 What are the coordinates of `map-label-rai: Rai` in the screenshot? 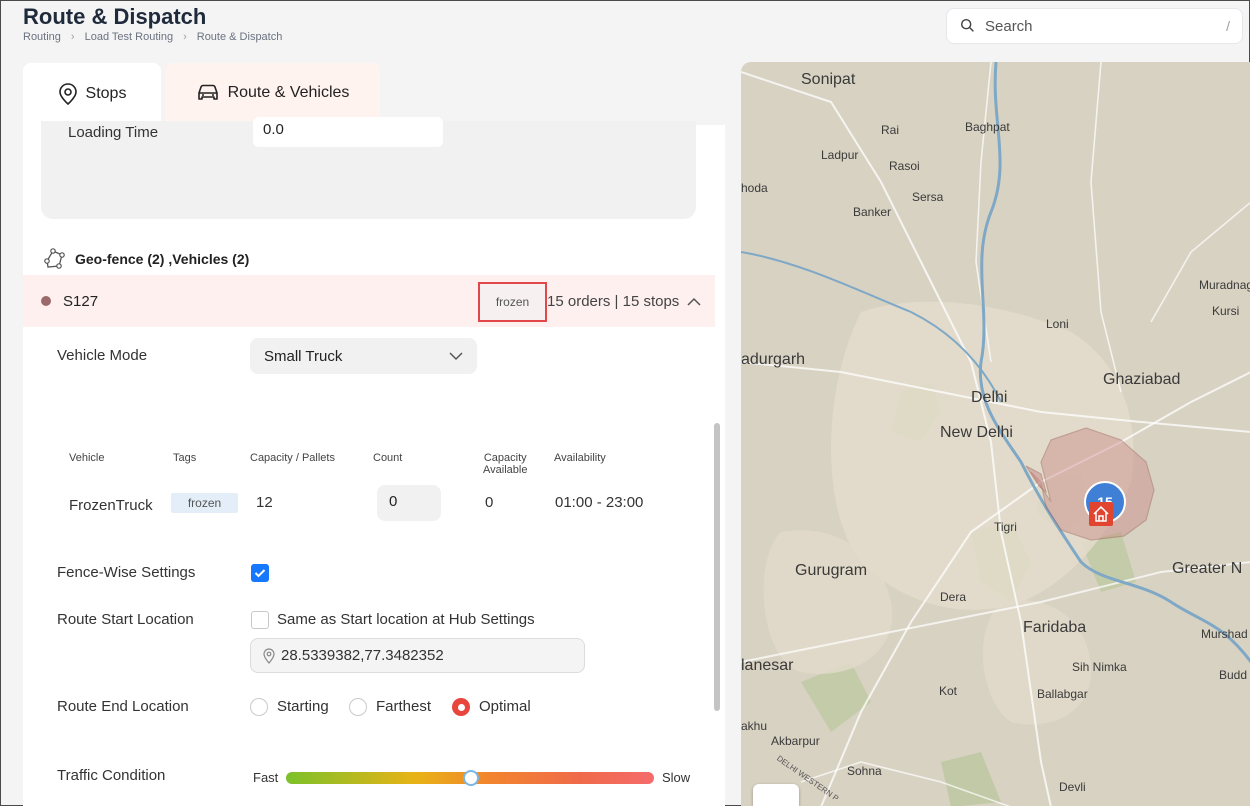 It's located at (890, 130).